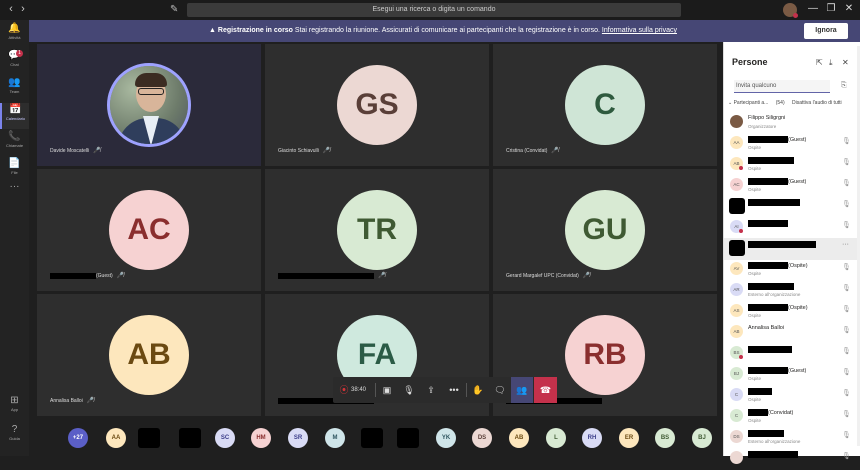 This screenshot has height=470, width=860. I want to click on strip-avatar: DS, so click(482, 438).